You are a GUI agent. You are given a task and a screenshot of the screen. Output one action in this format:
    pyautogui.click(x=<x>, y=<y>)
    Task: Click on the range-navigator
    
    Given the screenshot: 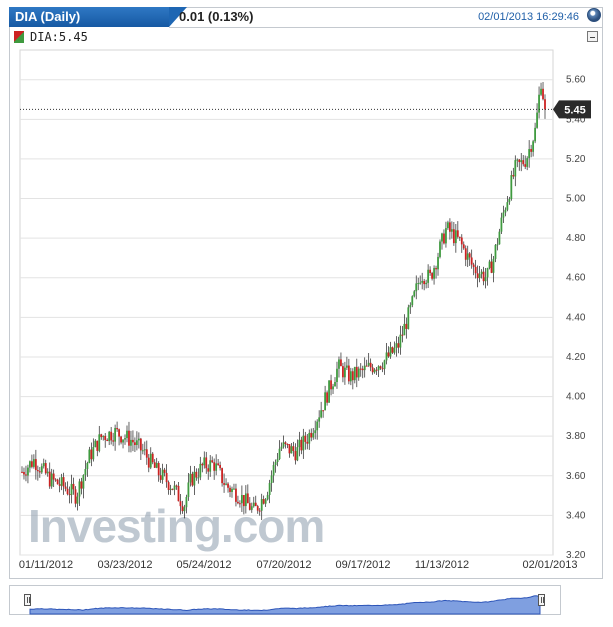 What is the action you would take?
    pyautogui.click(x=285, y=600)
    